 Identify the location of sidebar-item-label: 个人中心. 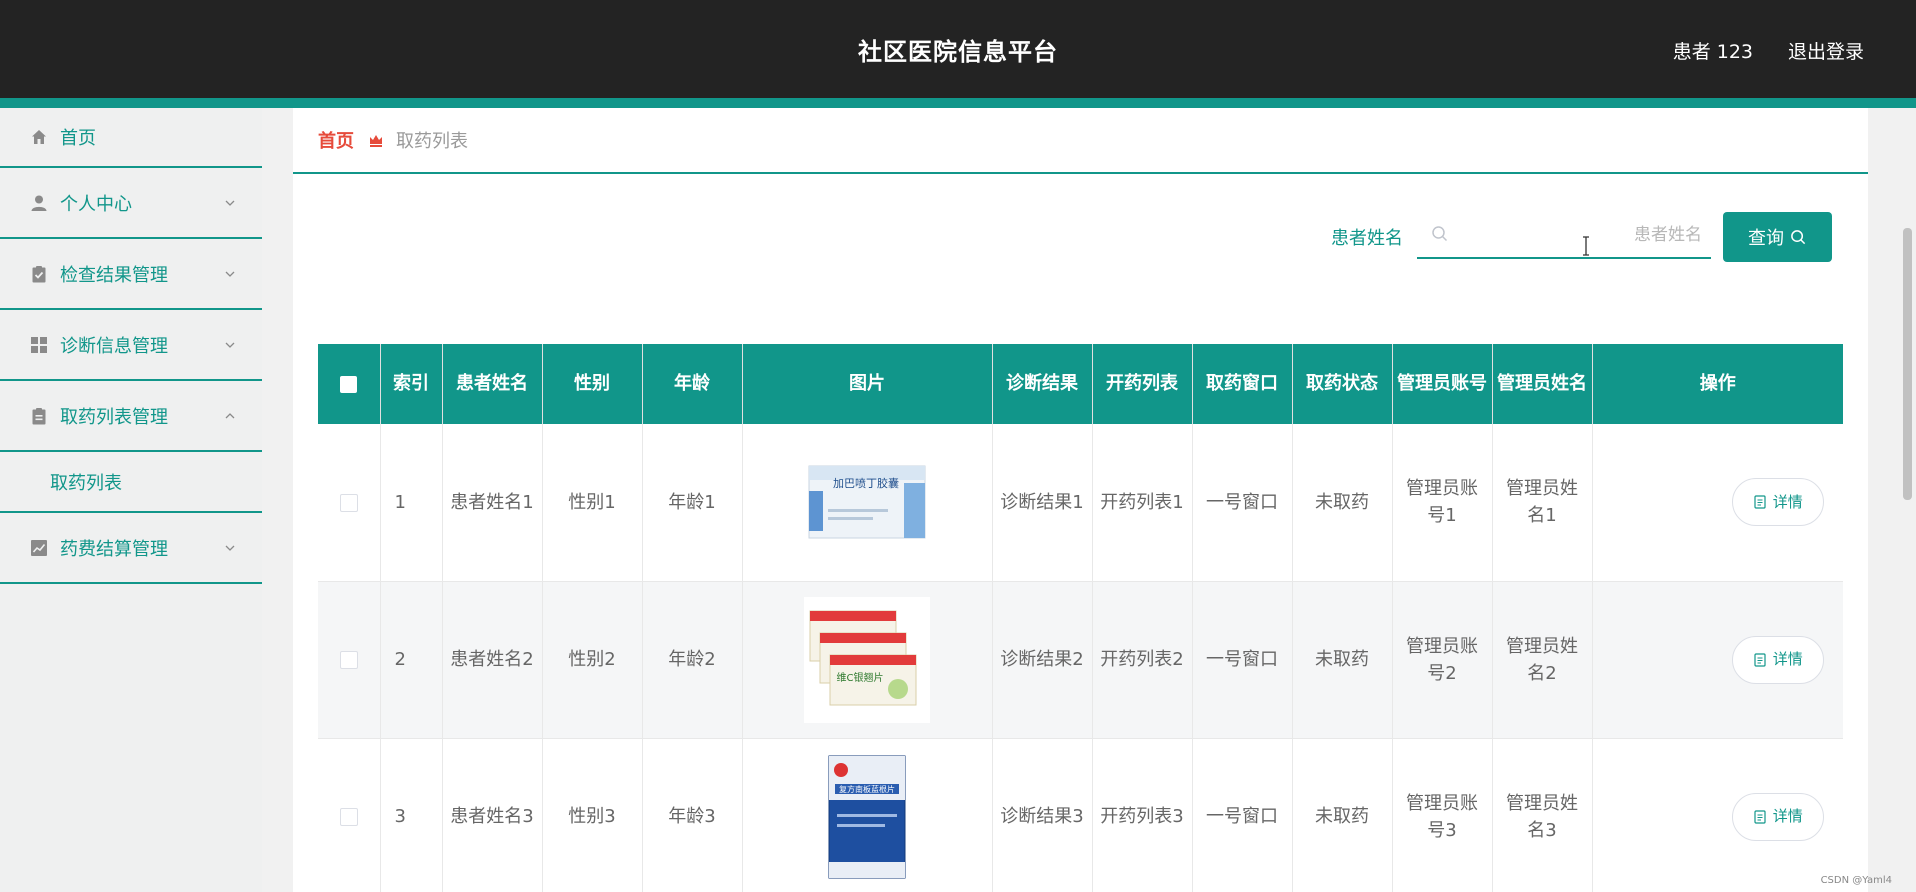
(96, 204).